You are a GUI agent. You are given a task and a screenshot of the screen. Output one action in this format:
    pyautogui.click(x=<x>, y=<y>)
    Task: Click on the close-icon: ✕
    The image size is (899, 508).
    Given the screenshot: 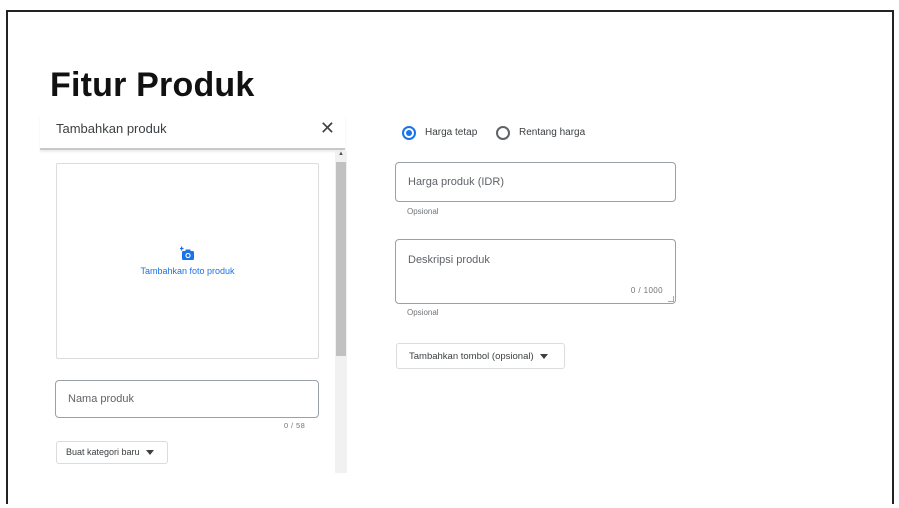 What is the action you would take?
    pyautogui.click(x=327, y=128)
    